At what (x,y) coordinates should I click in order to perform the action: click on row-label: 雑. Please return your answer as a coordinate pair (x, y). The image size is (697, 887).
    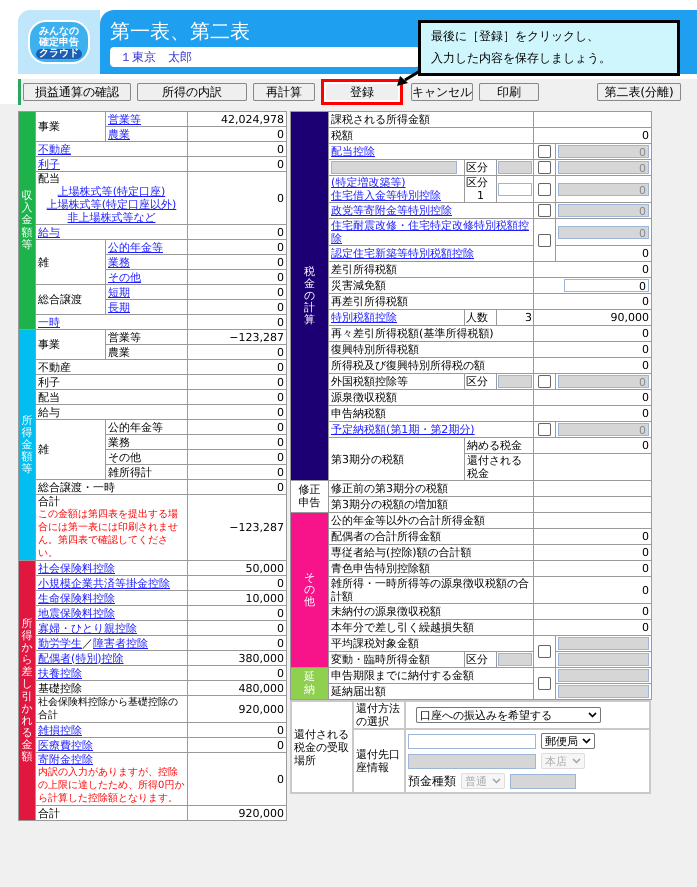
    Looking at the image, I should click on (43, 449).